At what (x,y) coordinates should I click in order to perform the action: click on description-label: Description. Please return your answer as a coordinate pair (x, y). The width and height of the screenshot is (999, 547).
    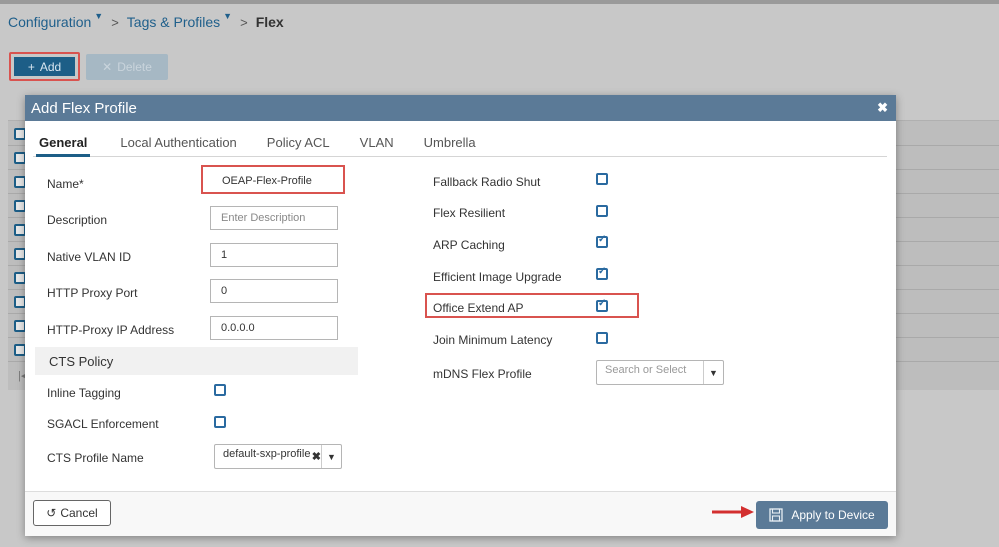
    Looking at the image, I should click on (77, 220).